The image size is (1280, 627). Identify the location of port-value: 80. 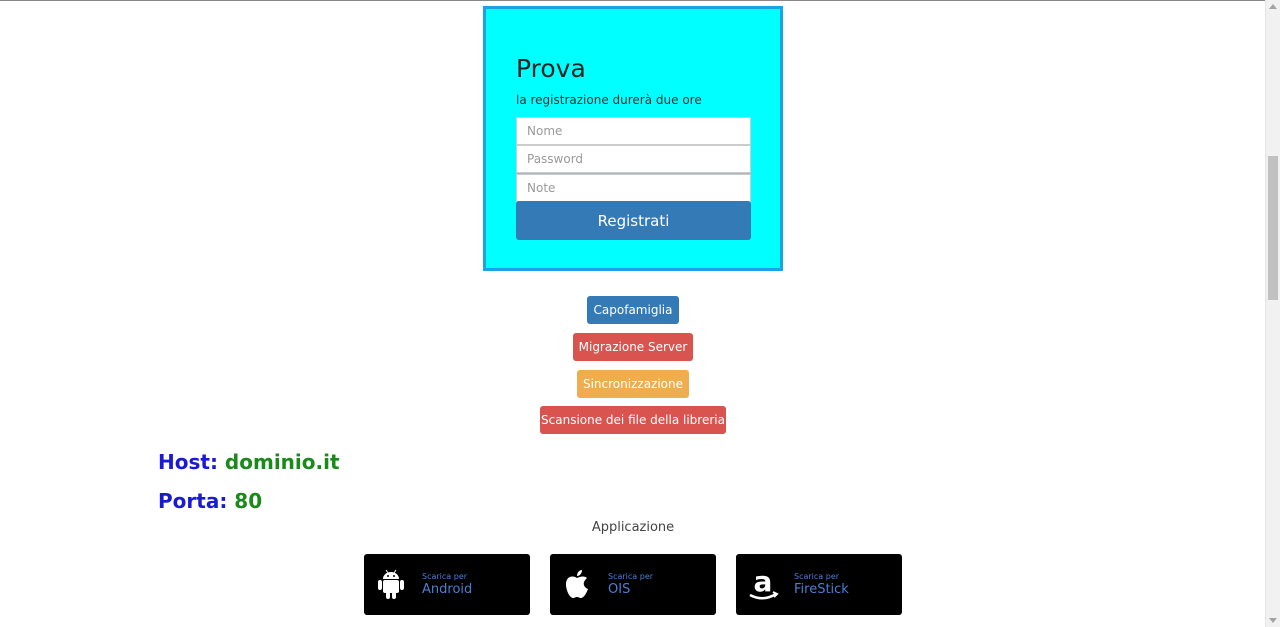
(248, 501).